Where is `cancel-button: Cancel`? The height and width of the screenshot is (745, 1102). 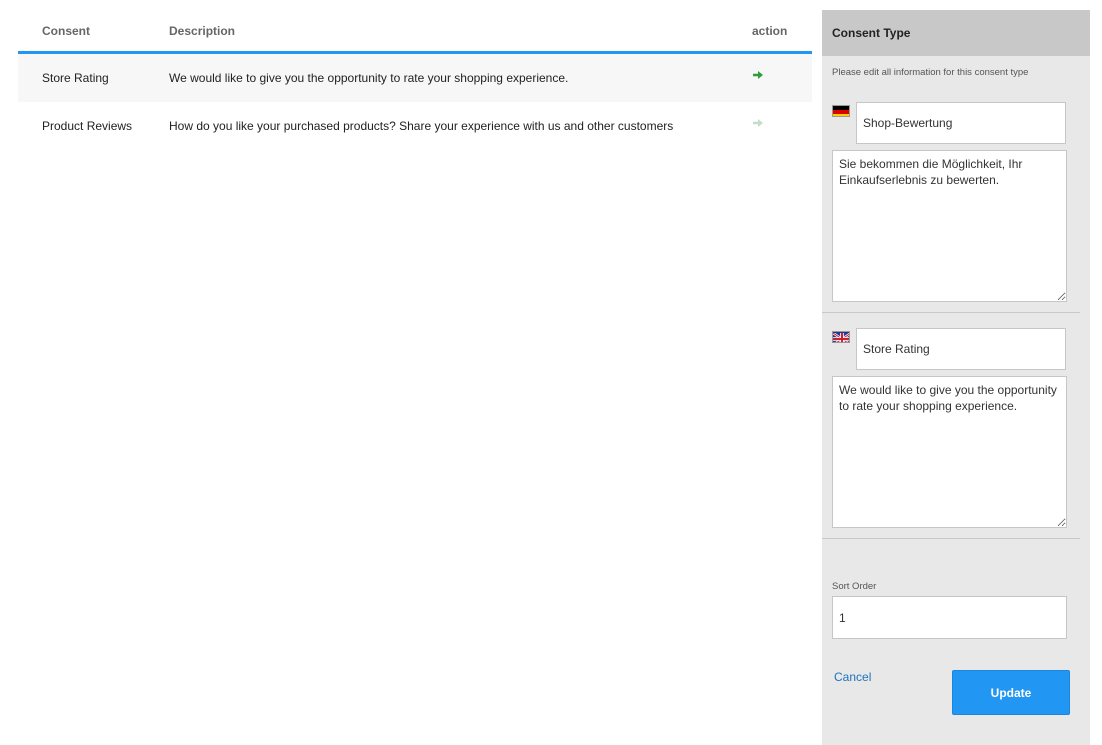
cancel-button: Cancel is located at coordinates (852, 677).